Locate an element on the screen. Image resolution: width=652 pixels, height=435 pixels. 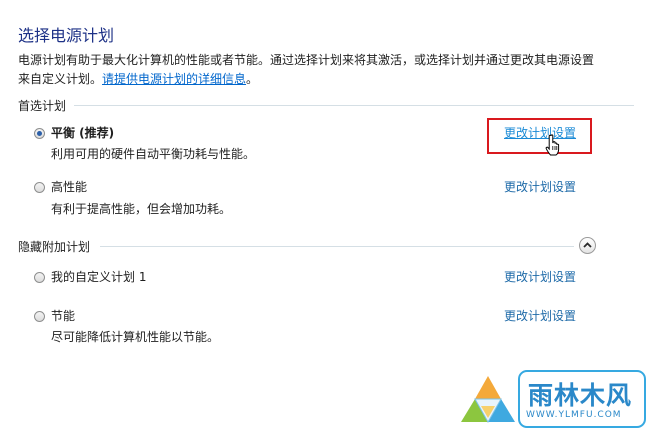
plan-balanced-description: 利用可用的硬件自动平衡功耗与性能。 is located at coordinates (153, 154).